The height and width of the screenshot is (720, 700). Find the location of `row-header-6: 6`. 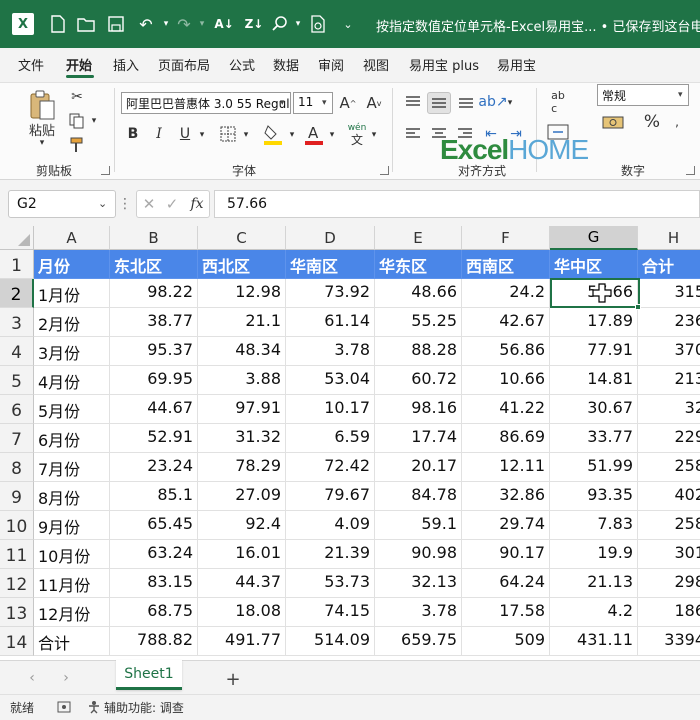

row-header-6: 6 is located at coordinates (17, 409).